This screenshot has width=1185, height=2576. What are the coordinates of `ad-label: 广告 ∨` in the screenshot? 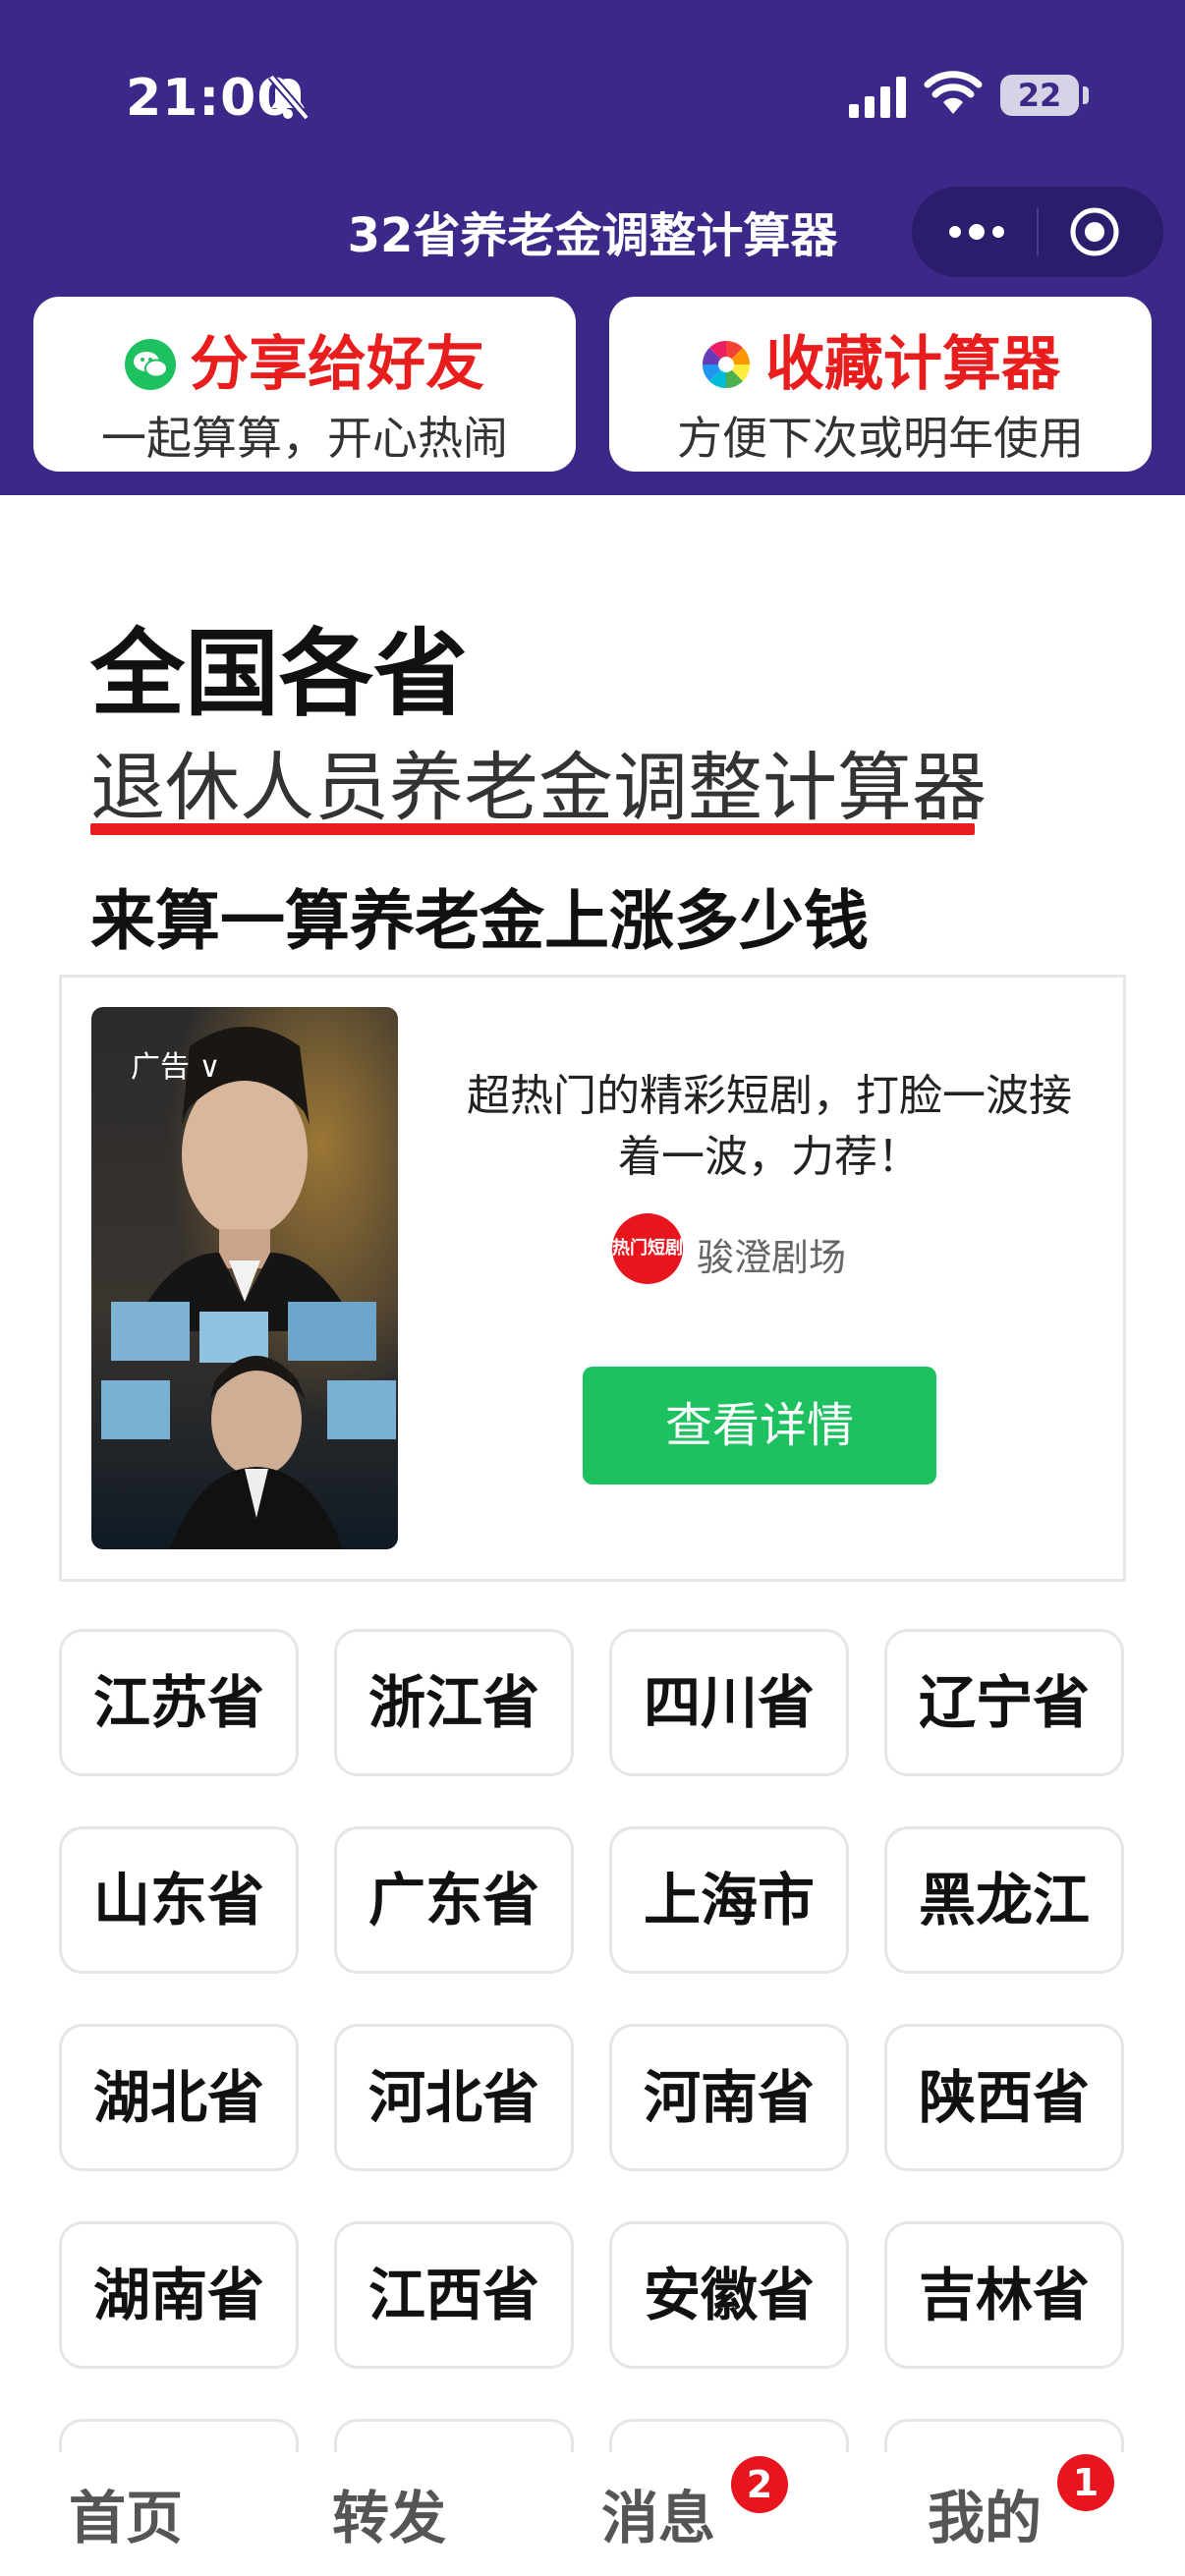 It's located at (176, 1064).